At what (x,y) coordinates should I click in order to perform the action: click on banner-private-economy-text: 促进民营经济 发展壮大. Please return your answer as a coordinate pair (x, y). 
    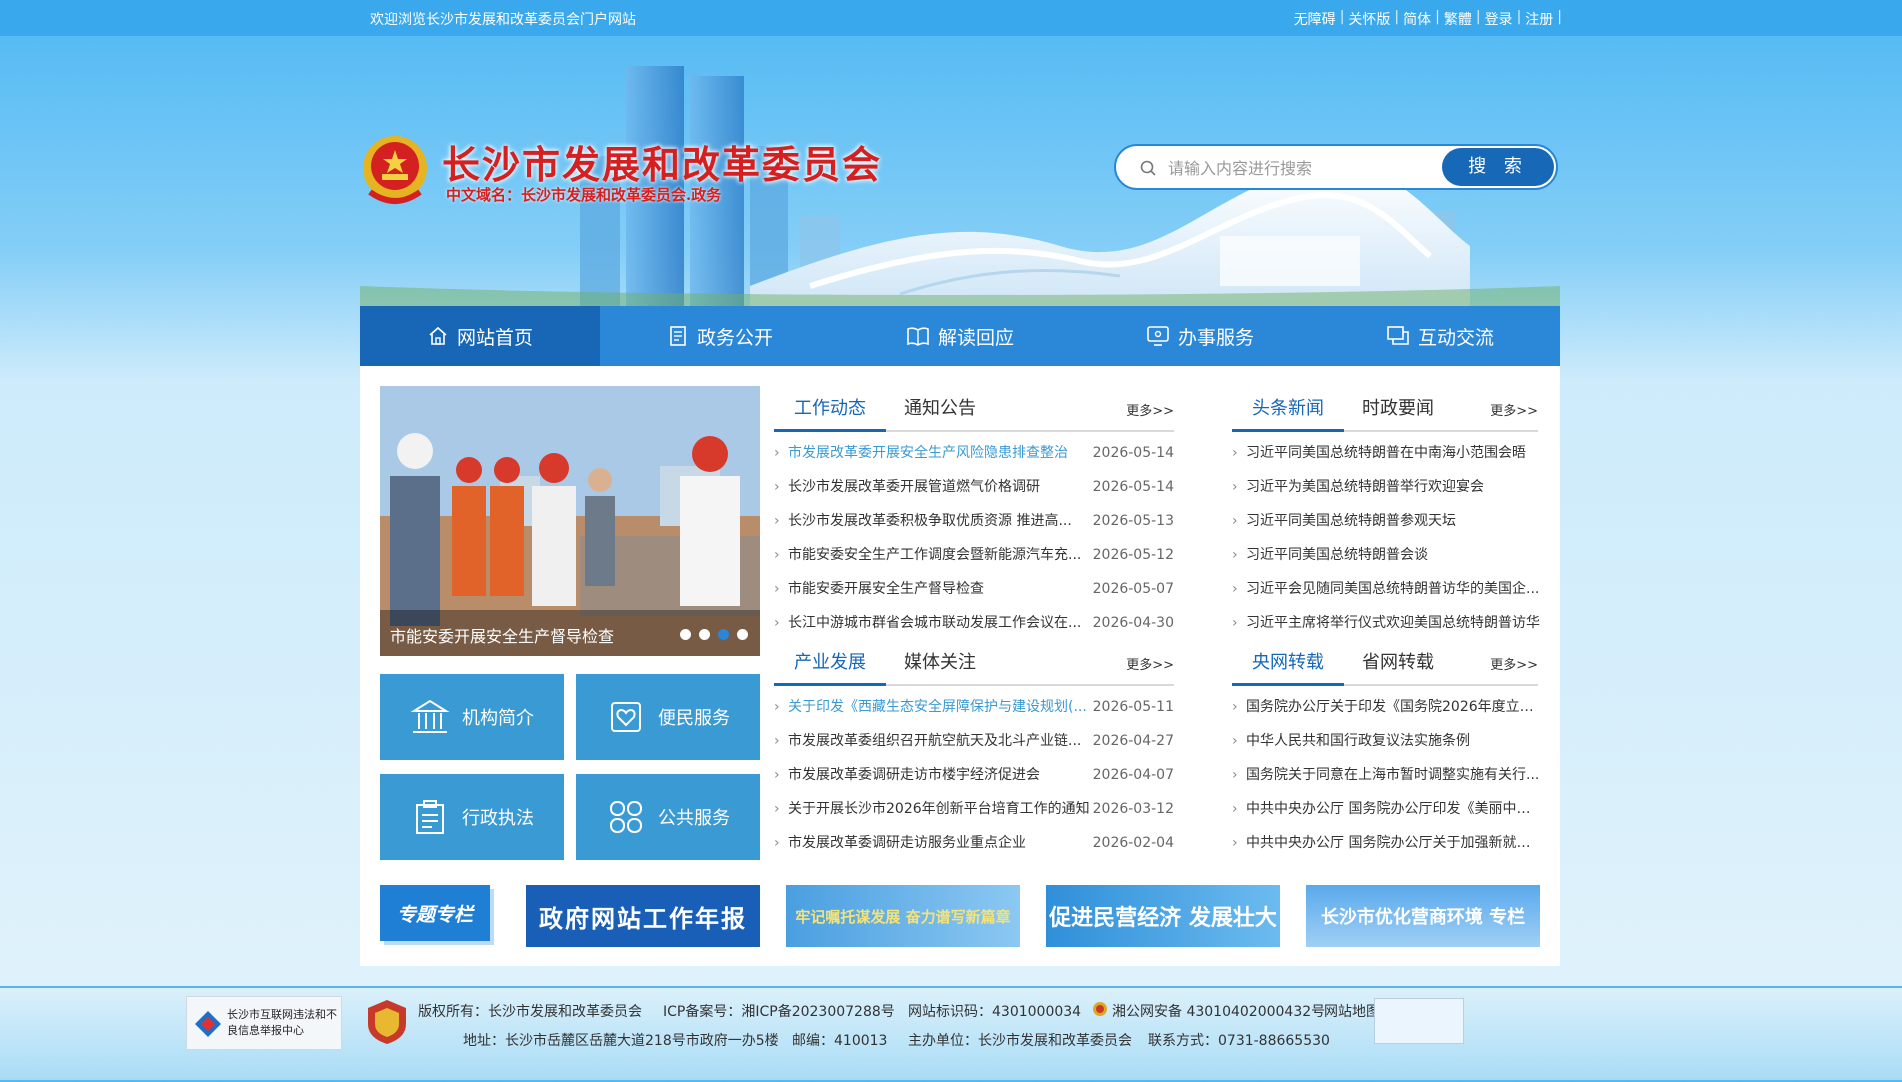
    Looking at the image, I should click on (1163, 918).